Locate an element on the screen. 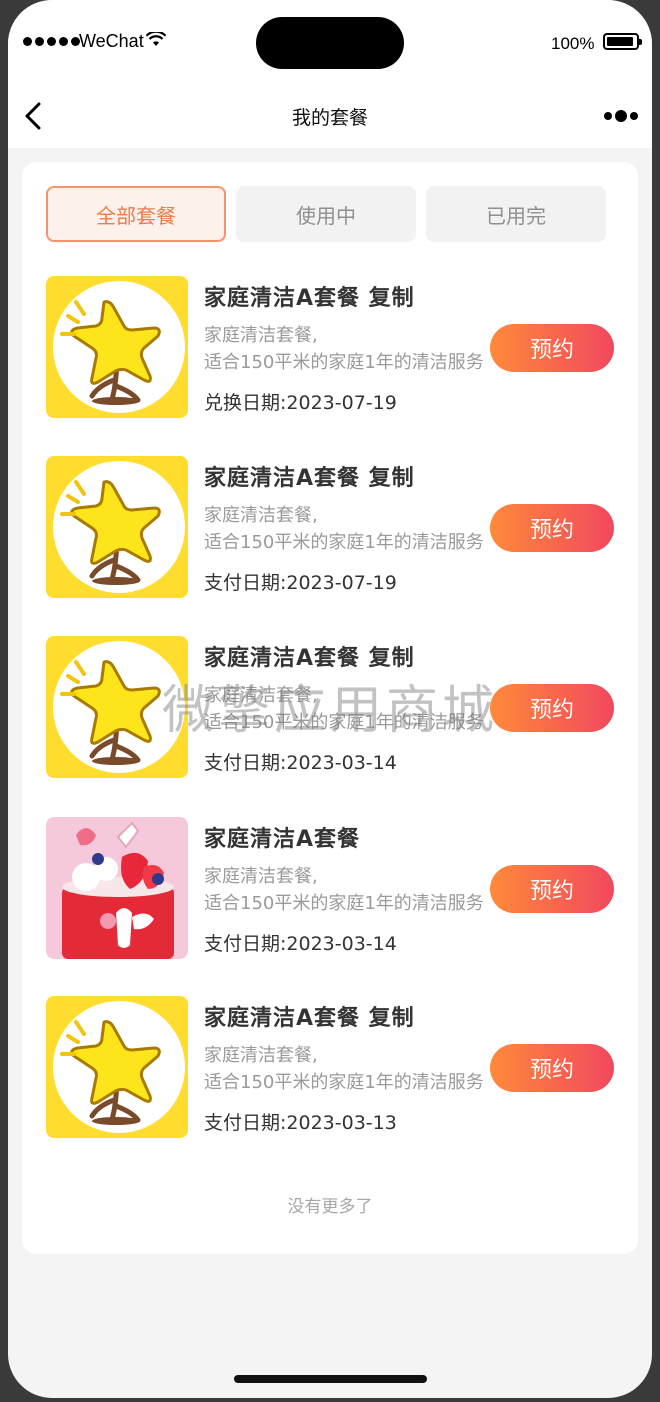 The width and height of the screenshot is (660, 1402). page-title: 我的套餐 is located at coordinates (329, 118).